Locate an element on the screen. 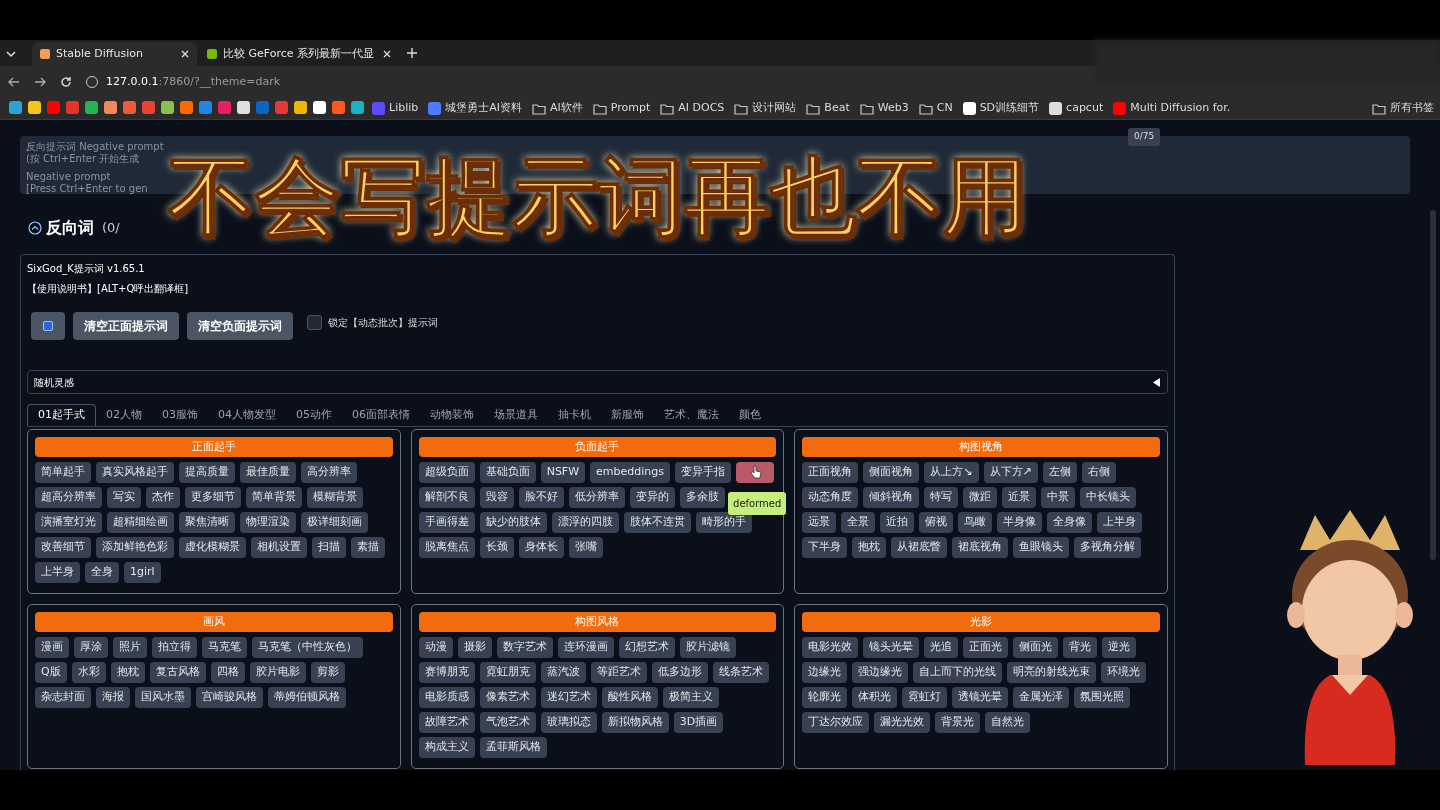  tag-chip: 光追 is located at coordinates (941, 647).